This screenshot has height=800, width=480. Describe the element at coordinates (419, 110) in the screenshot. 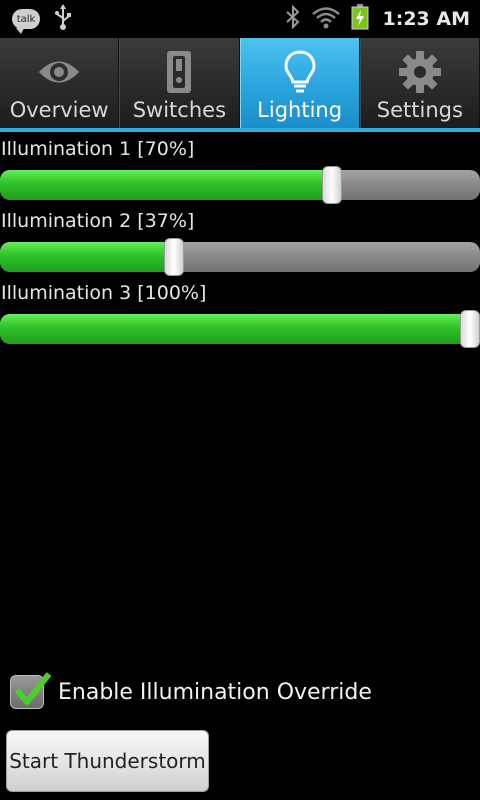

I see `tab-label: Settings` at that location.